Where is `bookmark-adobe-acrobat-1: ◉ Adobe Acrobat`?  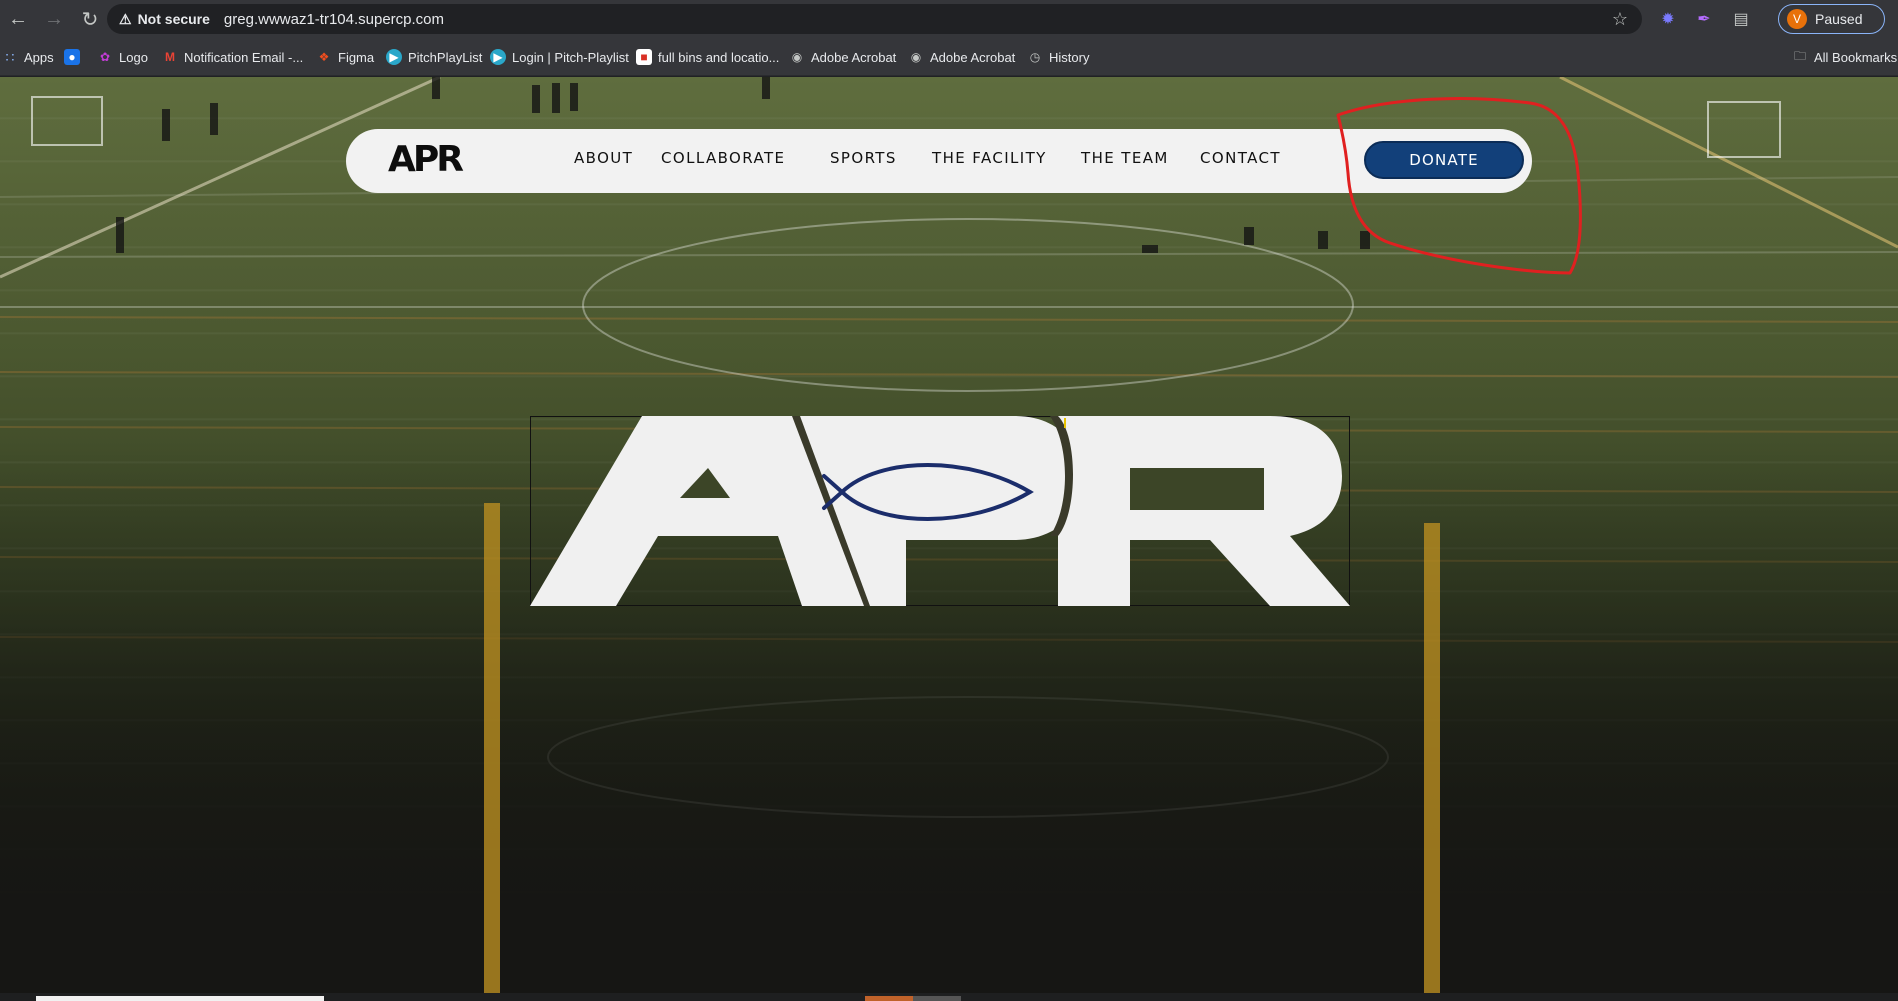 bookmark-adobe-acrobat-1: ◉ Adobe Acrobat is located at coordinates (843, 57).